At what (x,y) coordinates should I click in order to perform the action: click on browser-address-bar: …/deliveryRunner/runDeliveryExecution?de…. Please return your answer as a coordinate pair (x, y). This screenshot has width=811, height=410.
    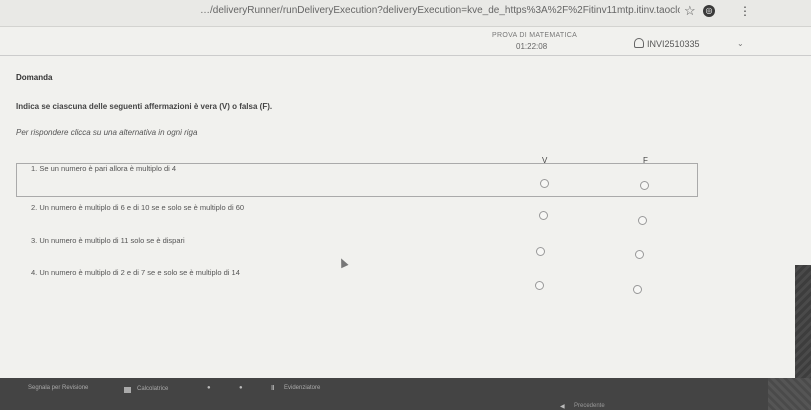
    Looking at the image, I should click on (405, 13).